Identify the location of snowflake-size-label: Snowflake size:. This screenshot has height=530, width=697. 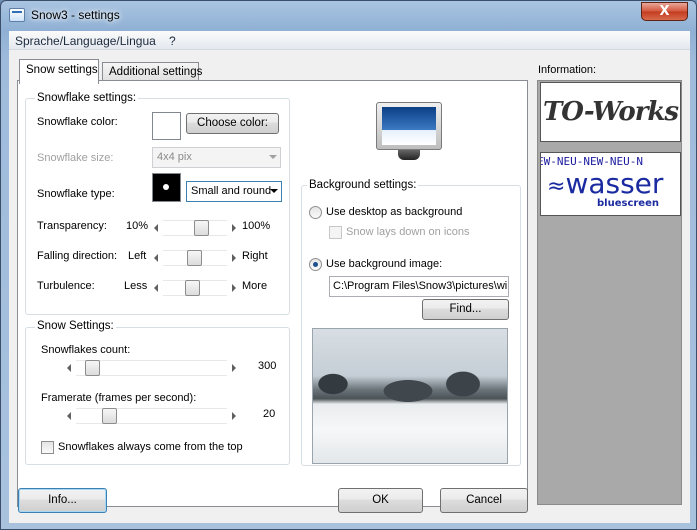
(75, 158).